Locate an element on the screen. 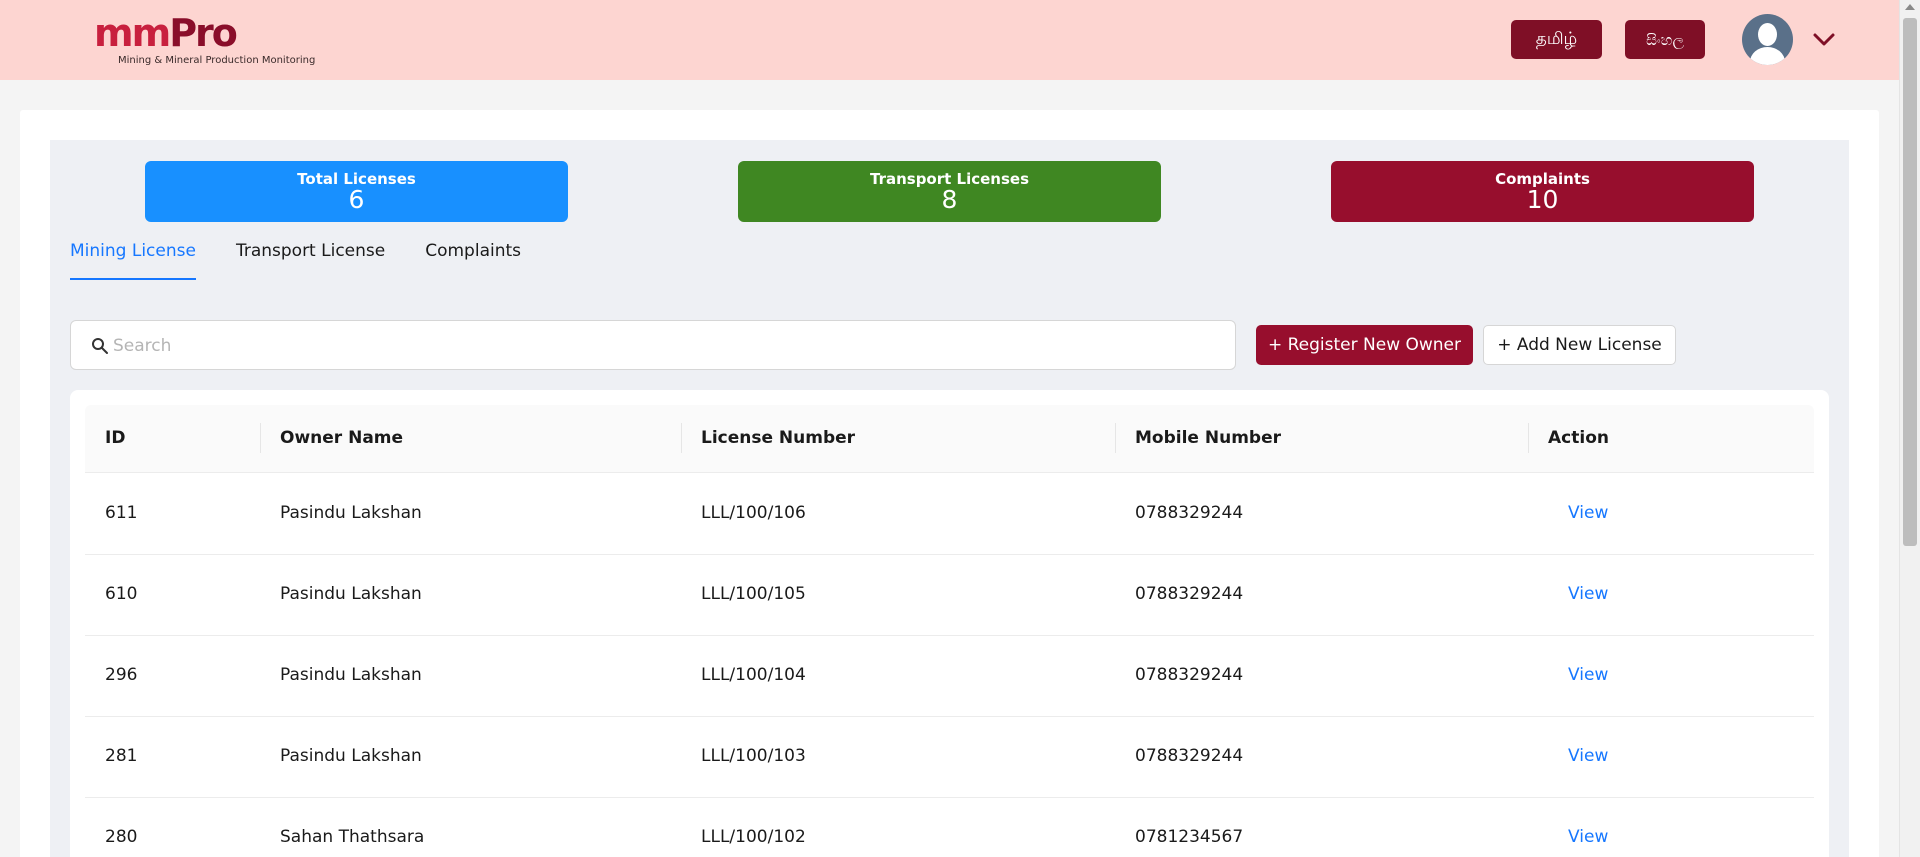 The height and width of the screenshot is (857, 1920). column-header-id: ID is located at coordinates (115, 438).